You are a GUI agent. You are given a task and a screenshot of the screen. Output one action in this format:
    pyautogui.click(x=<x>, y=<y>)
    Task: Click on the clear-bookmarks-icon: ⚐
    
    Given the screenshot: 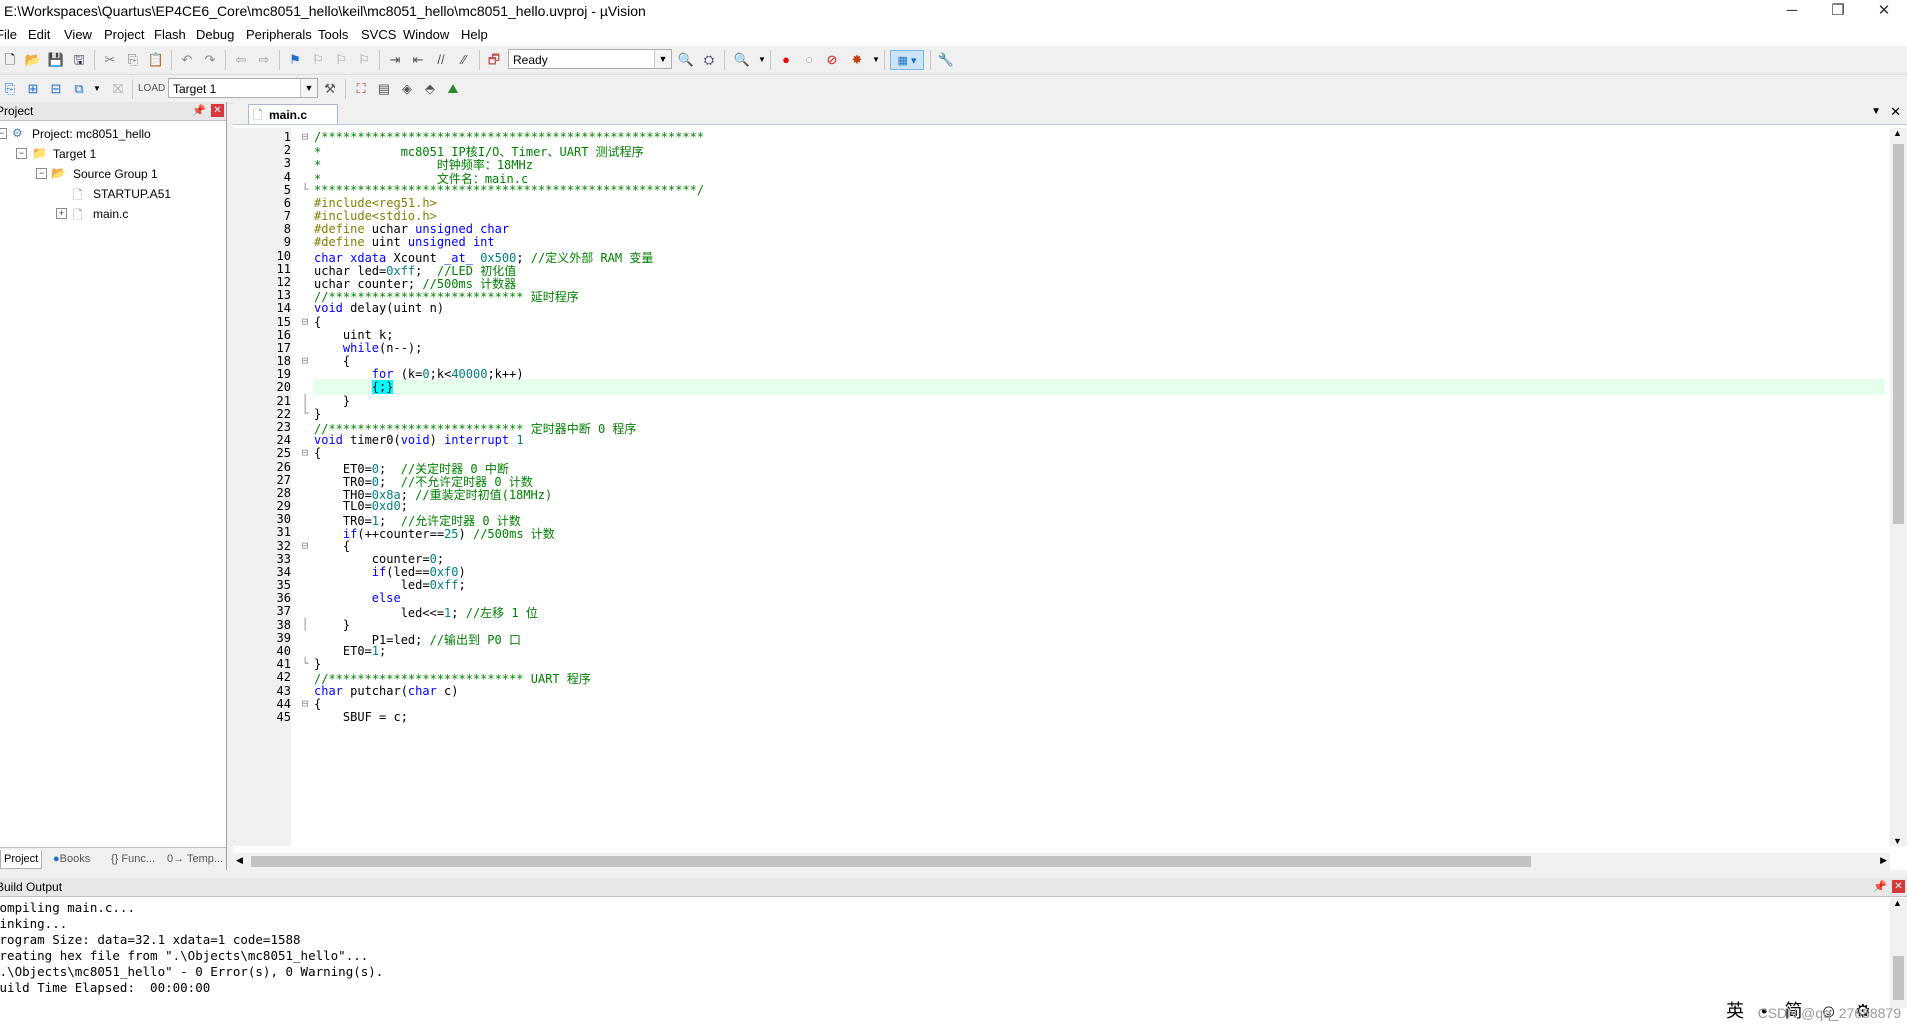 What is the action you would take?
    pyautogui.click(x=364, y=60)
    